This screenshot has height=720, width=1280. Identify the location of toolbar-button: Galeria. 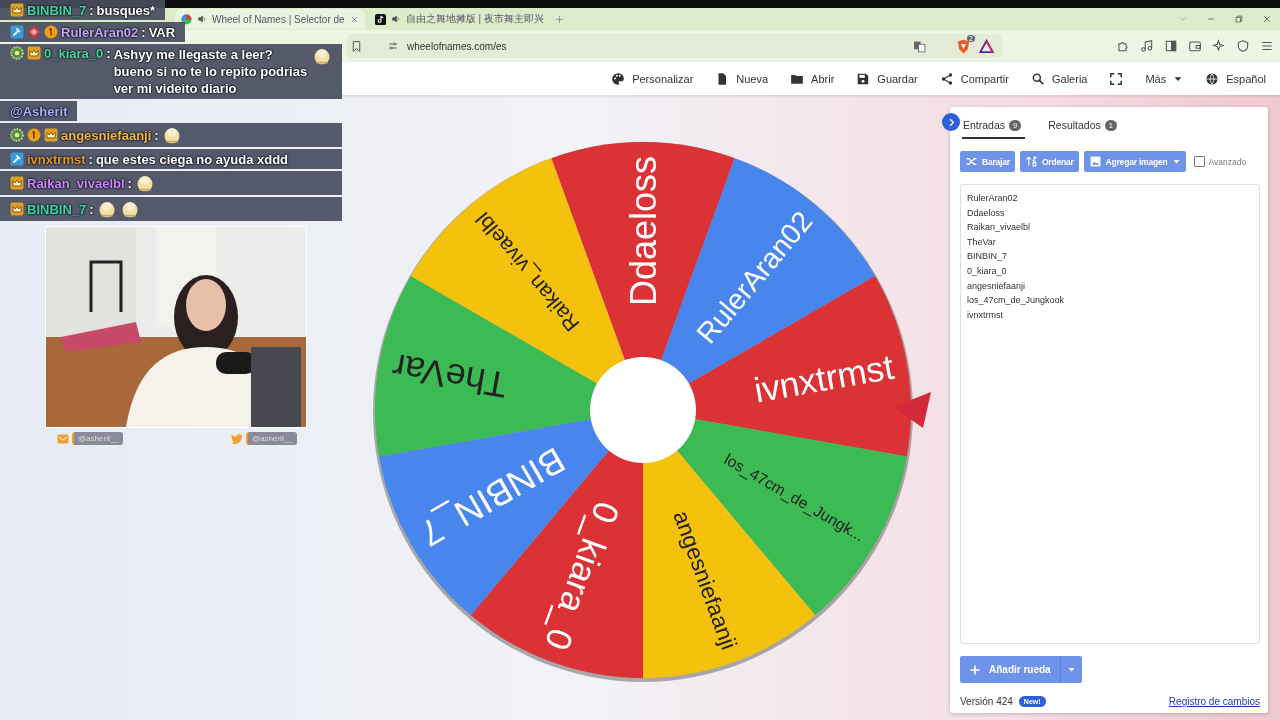
(1059, 78).